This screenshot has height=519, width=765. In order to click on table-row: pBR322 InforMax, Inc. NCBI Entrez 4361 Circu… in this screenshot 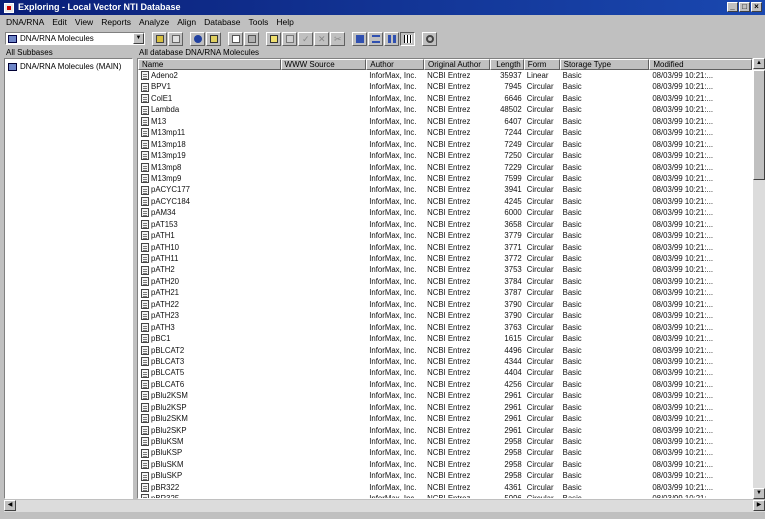, I will do `click(445, 487)`.